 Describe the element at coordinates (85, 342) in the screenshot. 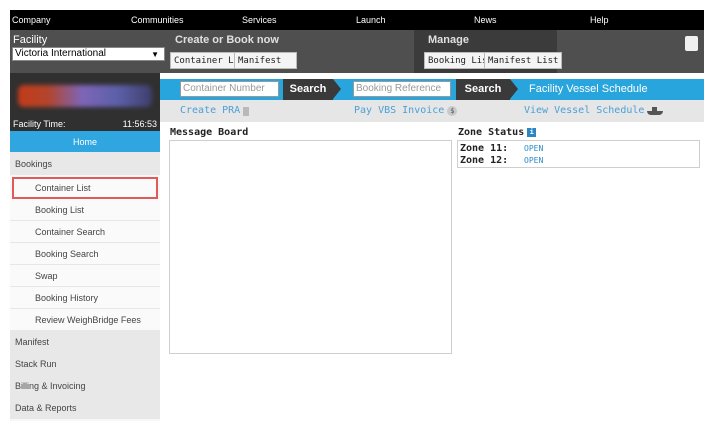

I see `sidebar-item-manifest: Manifest` at that location.